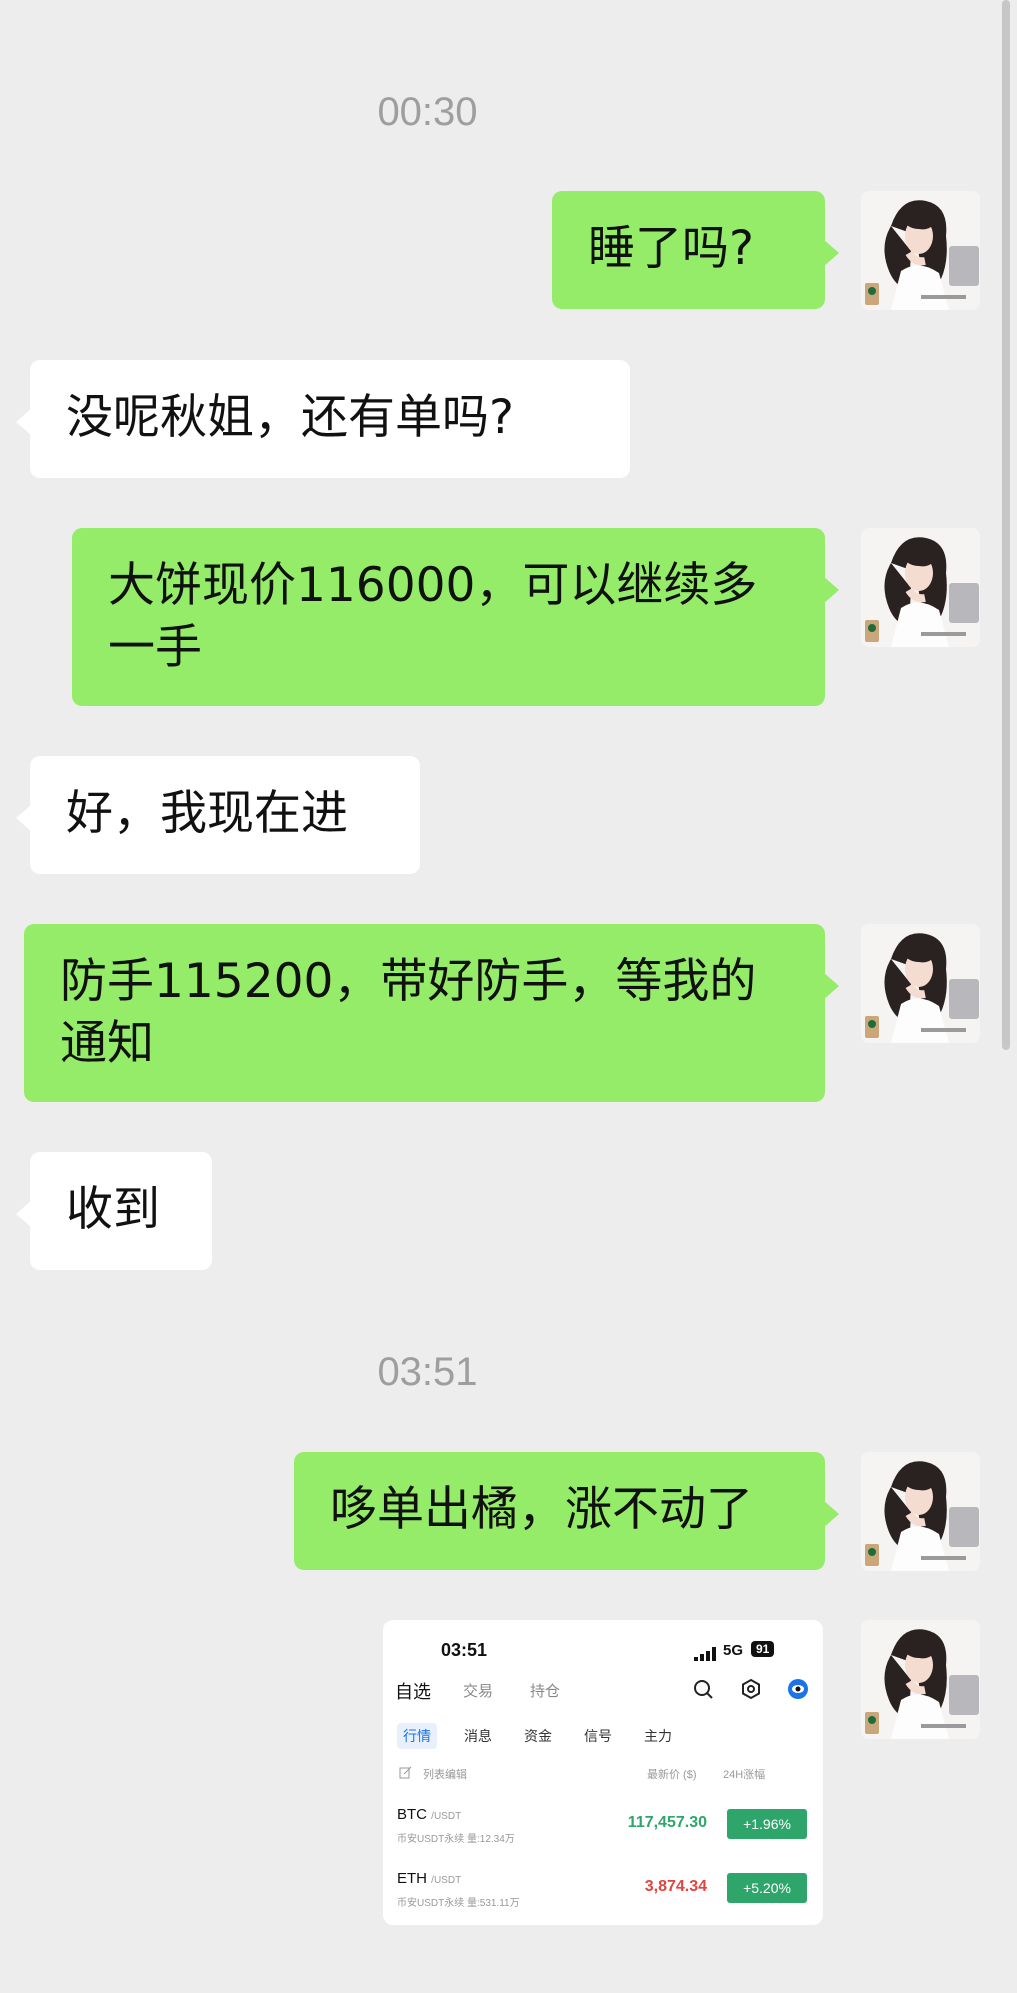 Image resolution: width=1017 pixels, height=1993 pixels. What do you see at coordinates (545, 1690) in the screenshot?
I see `tab-positions: 持仓` at bounding box center [545, 1690].